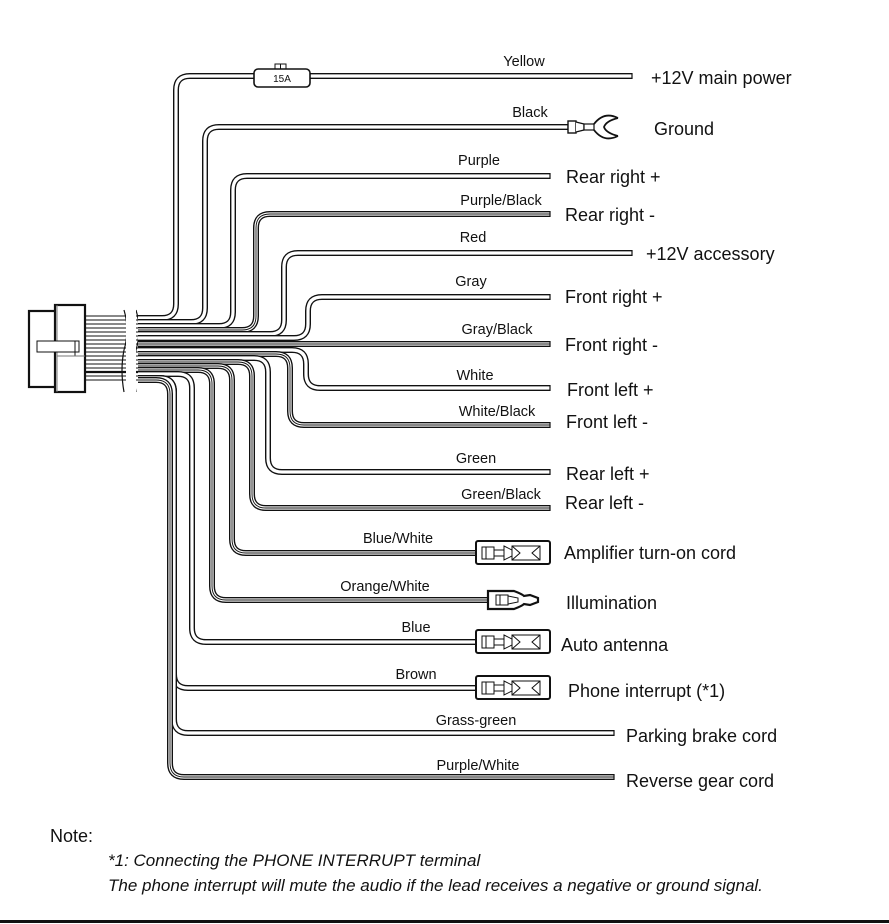 The height and width of the screenshot is (924, 889). I want to click on wire-color-label: Red, so click(473, 238).